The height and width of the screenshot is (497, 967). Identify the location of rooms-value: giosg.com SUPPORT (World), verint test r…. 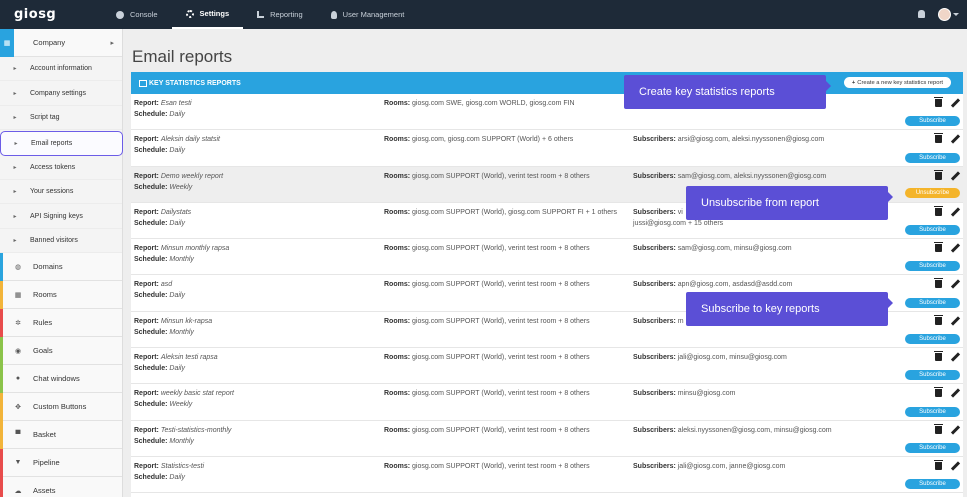
(501, 358).